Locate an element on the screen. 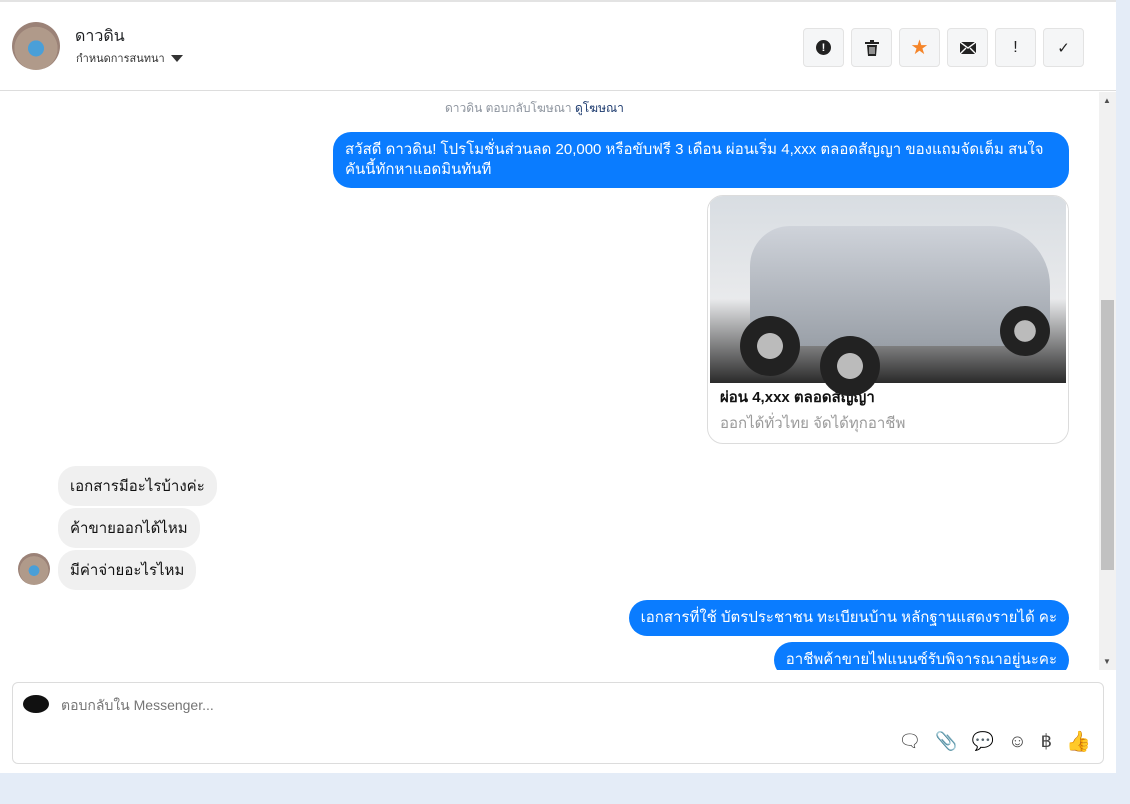  star-icon: ★ is located at coordinates (919, 48).